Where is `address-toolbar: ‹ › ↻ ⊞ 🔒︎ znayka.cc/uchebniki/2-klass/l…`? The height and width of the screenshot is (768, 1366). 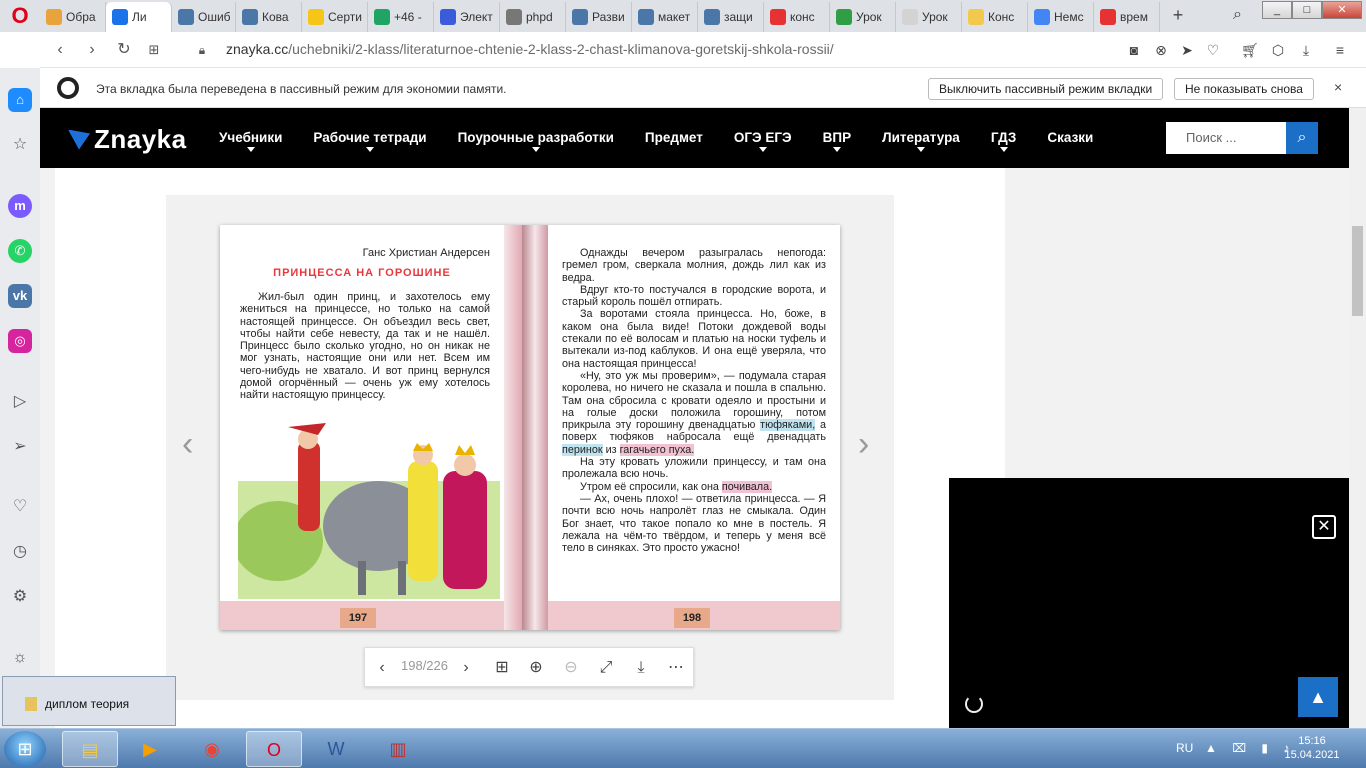 address-toolbar: ‹ › ↻ ⊞ 🔒︎ znayka.cc/uchebniki/2-klass/l… is located at coordinates (703, 50).